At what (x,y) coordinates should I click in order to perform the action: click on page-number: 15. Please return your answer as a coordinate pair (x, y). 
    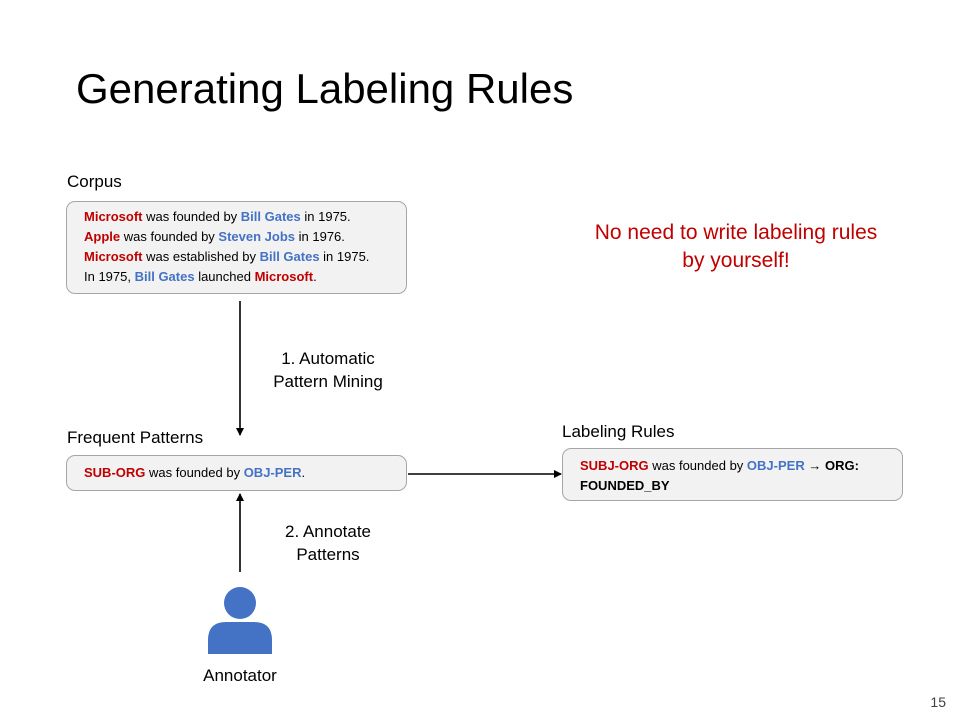
    Looking at the image, I should click on (938, 702).